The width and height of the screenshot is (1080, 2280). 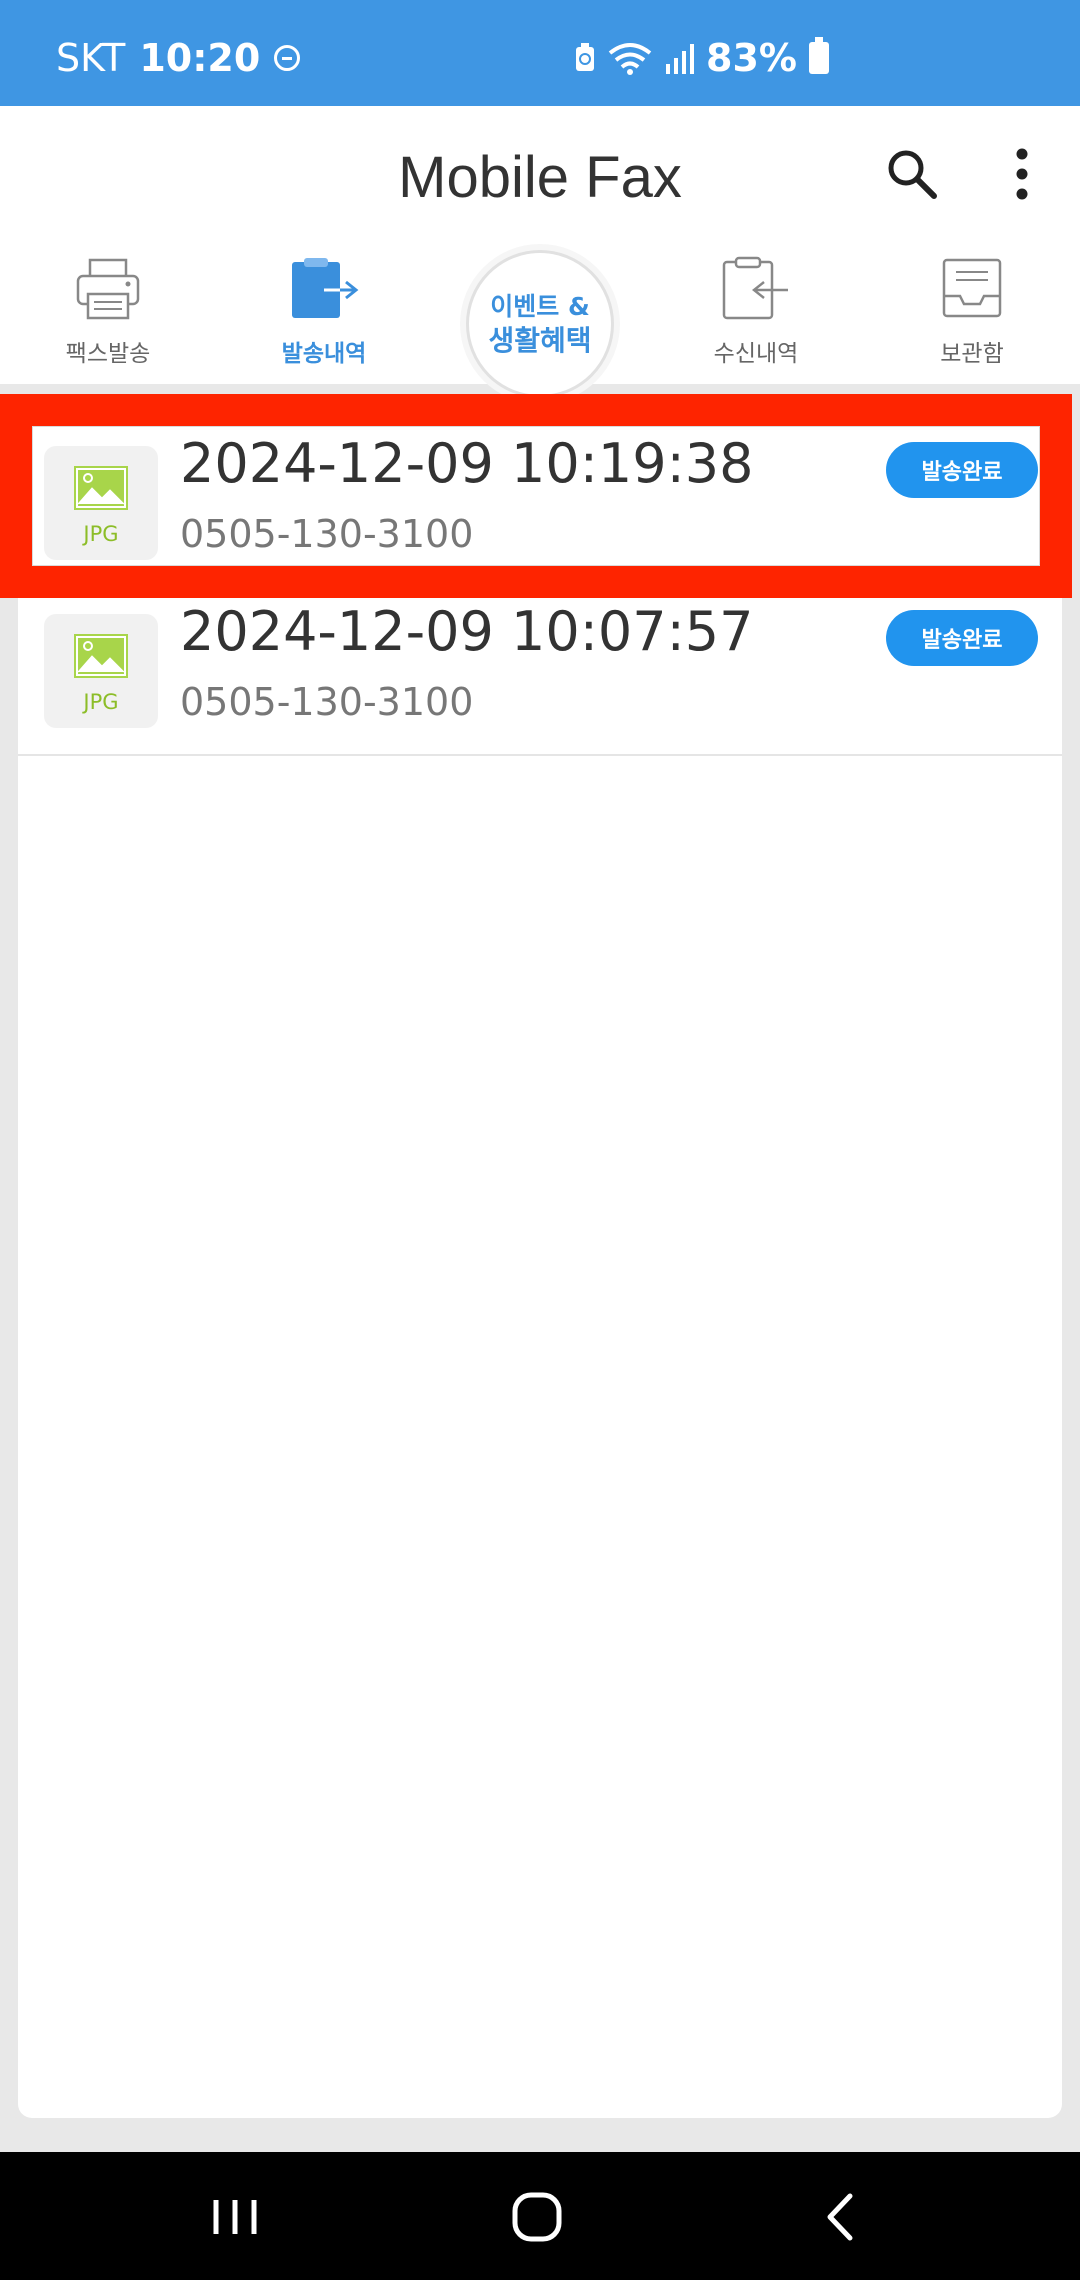 What do you see at coordinates (324, 354) in the screenshot?
I see `tab-label: 발송내역` at bounding box center [324, 354].